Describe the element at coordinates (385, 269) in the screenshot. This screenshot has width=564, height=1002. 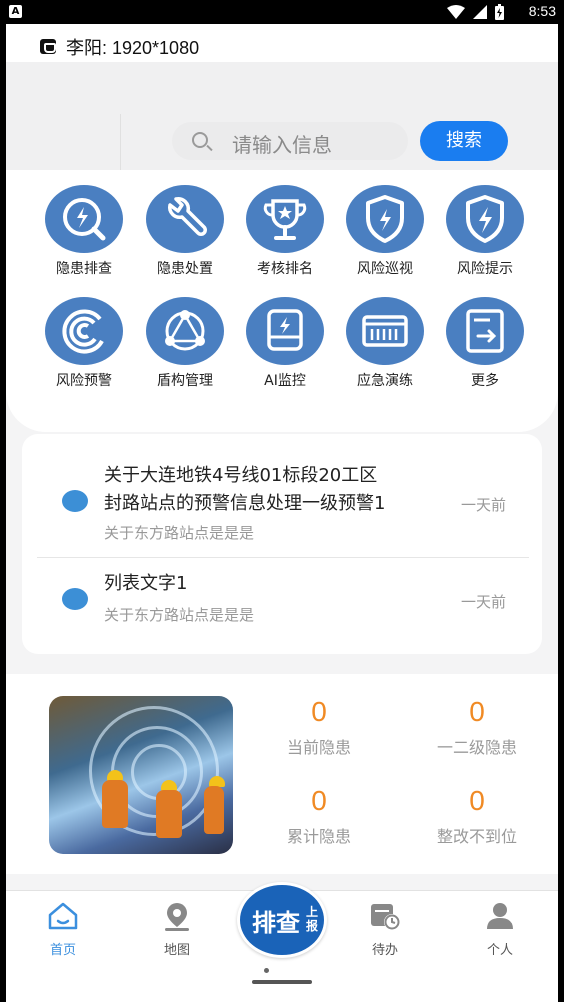
I see `menu-label: 风险巡视` at that location.